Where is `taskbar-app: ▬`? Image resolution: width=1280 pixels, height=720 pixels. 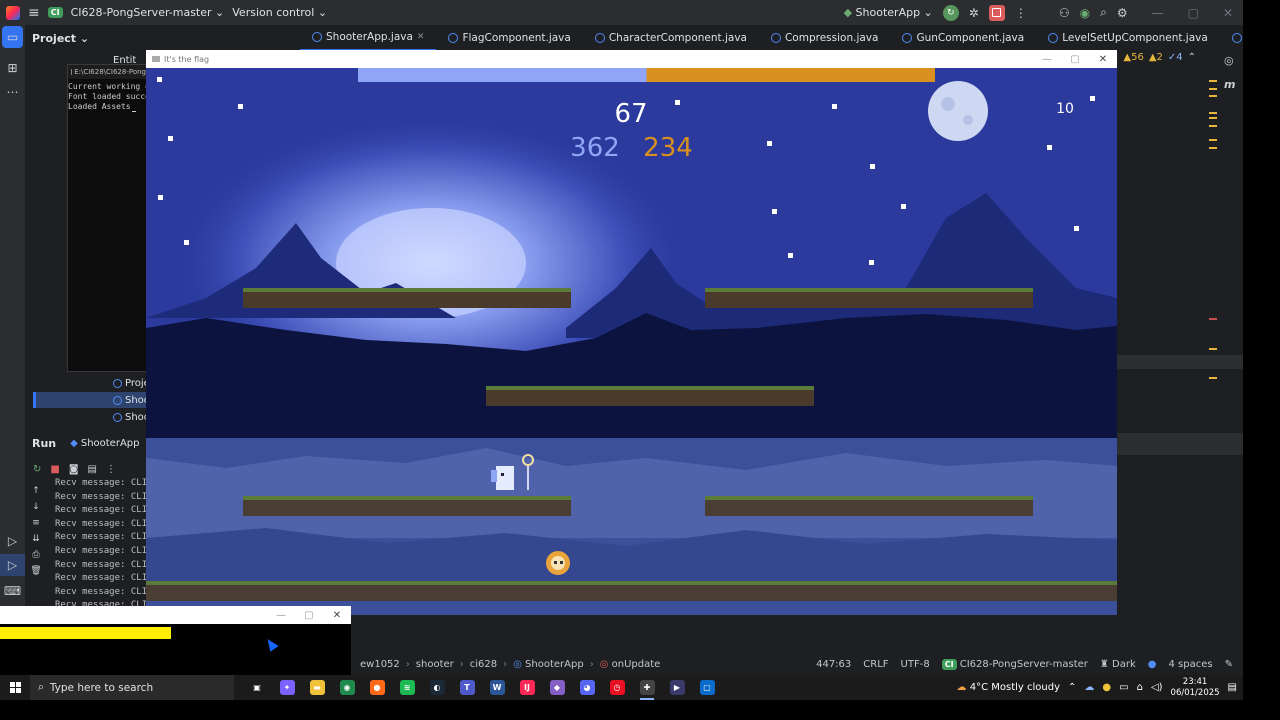
taskbar-app: ▬ is located at coordinates (317, 687).